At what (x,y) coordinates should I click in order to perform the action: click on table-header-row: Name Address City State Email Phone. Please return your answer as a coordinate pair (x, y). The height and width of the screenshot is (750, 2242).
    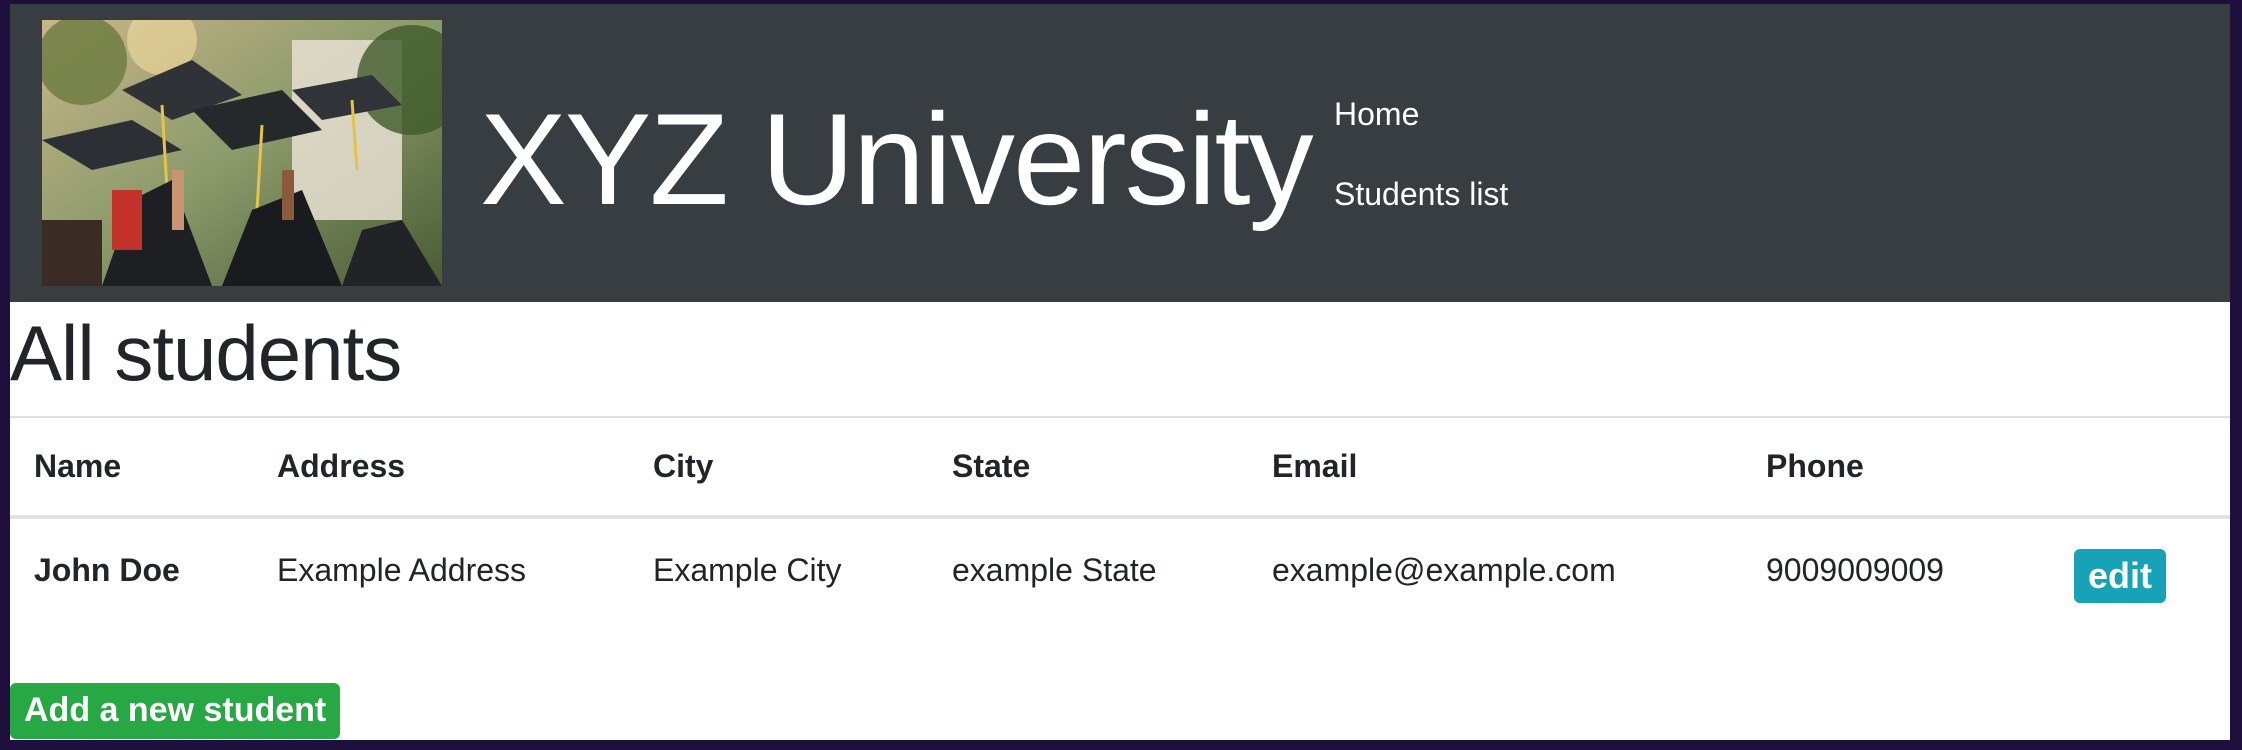
    Looking at the image, I should click on (1120, 467).